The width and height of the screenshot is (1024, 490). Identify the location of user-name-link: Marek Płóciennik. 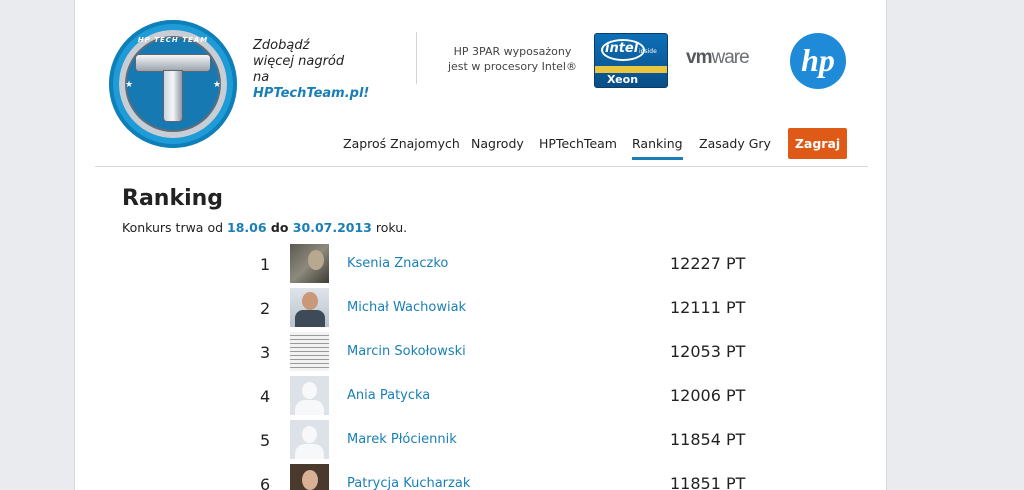
(402, 439).